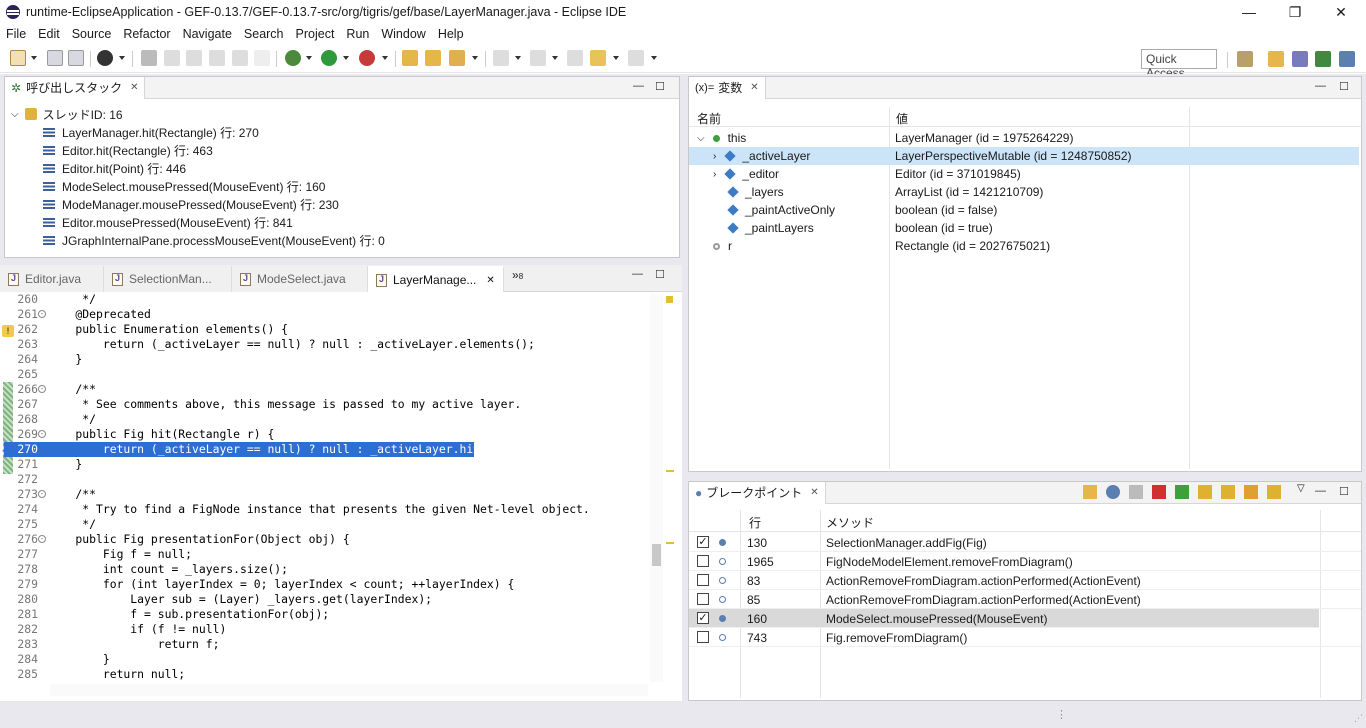 The image size is (1366, 728). Describe the element at coordinates (262, 58) in the screenshot. I see `pilcrow-icon` at that location.